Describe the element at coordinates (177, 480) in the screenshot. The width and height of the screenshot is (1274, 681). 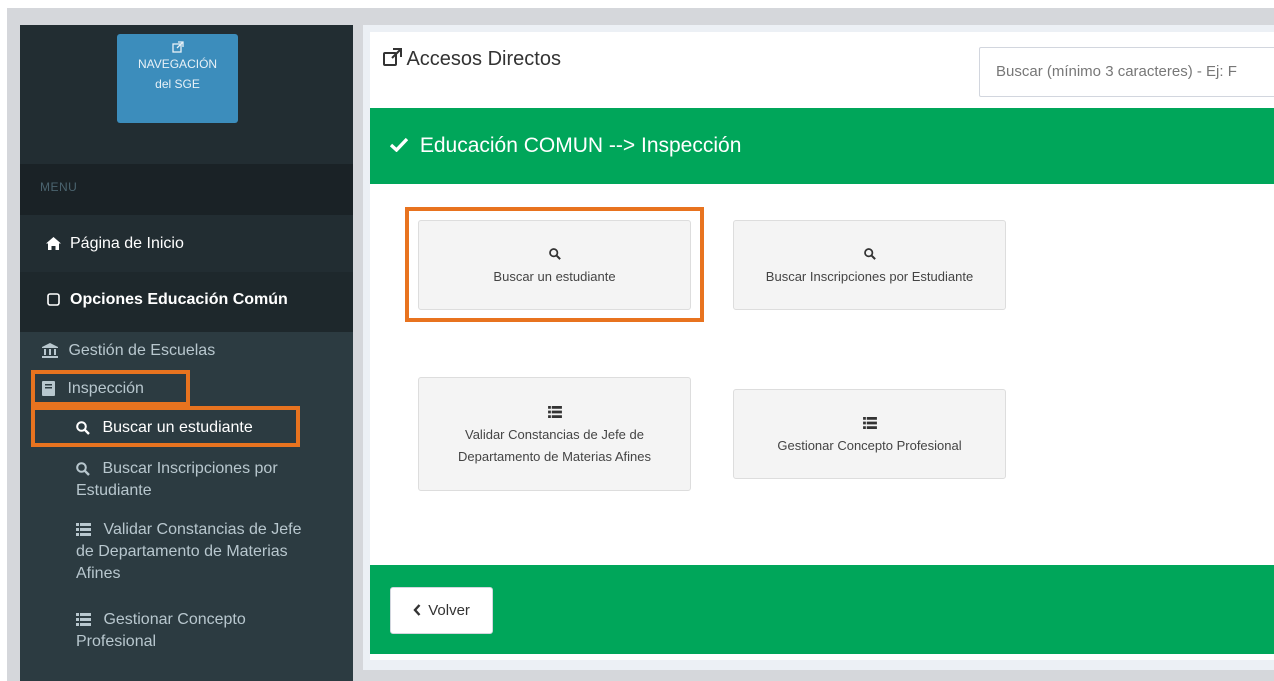
I see `sidebar-item-buscar-inscripciones: Buscar Inscripciones por Estudiante` at that location.